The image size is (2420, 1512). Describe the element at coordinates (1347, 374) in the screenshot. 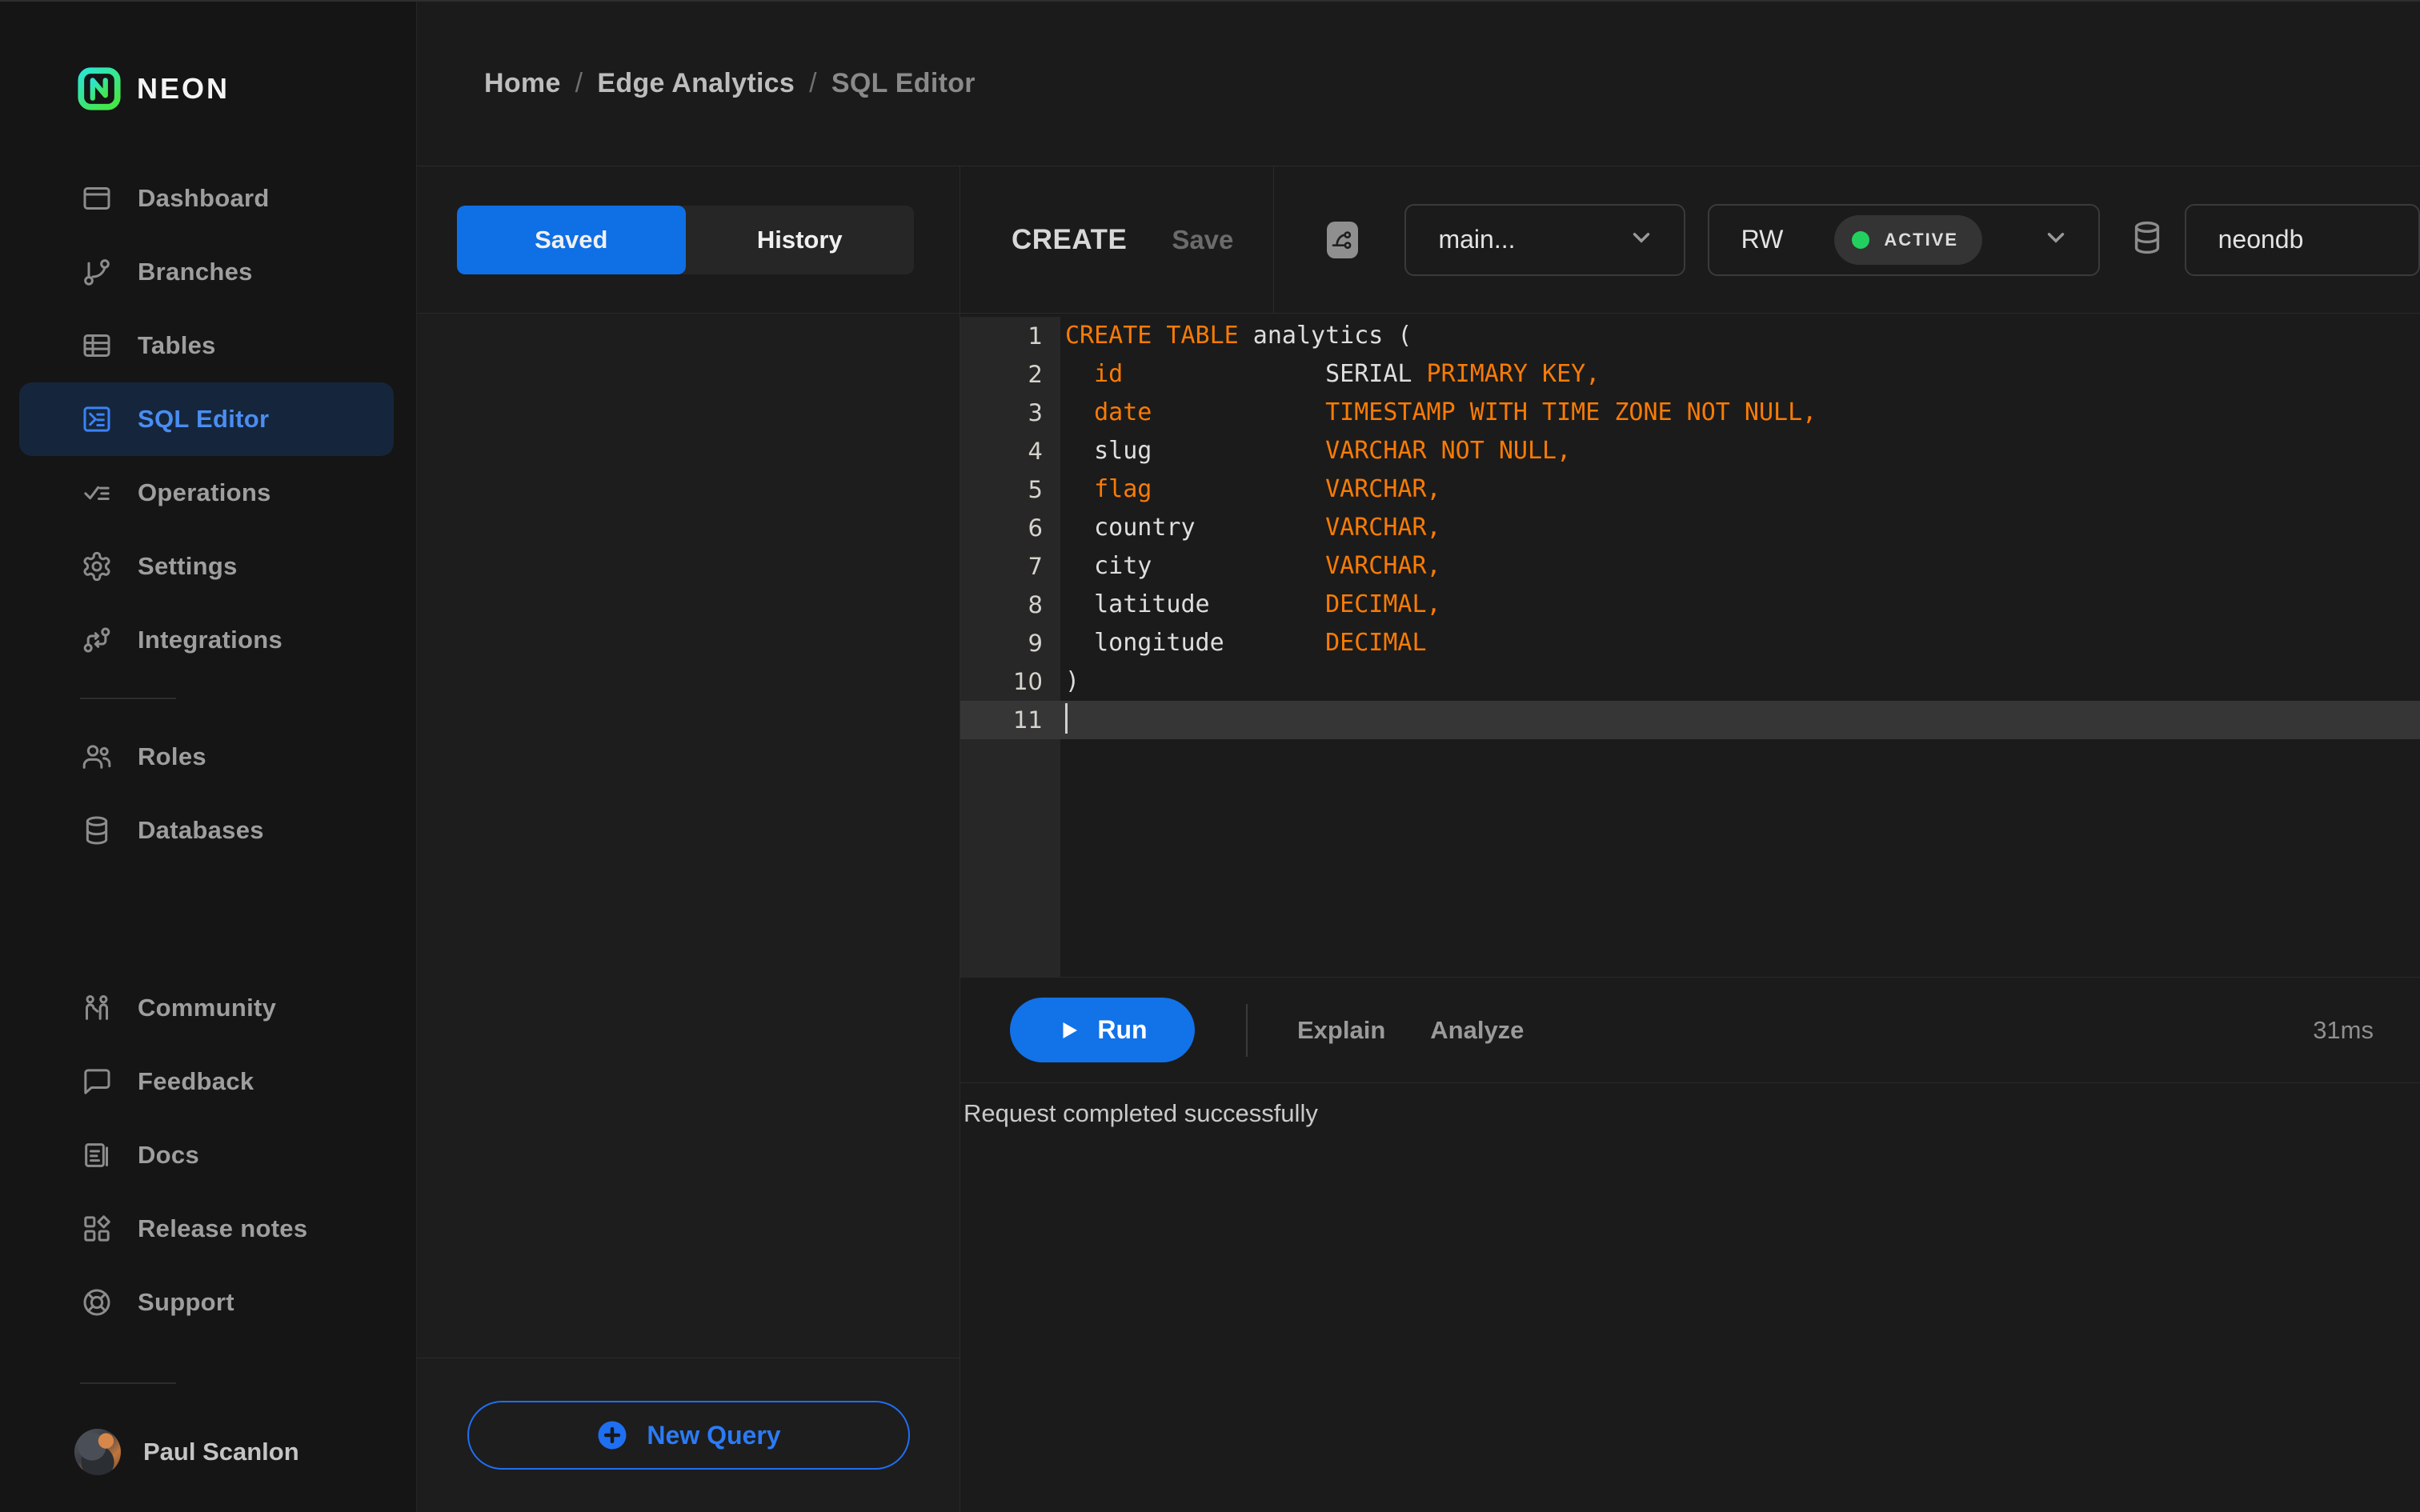

I see `code-line-text: id SERIAL PRIMARY KEY,` at that location.